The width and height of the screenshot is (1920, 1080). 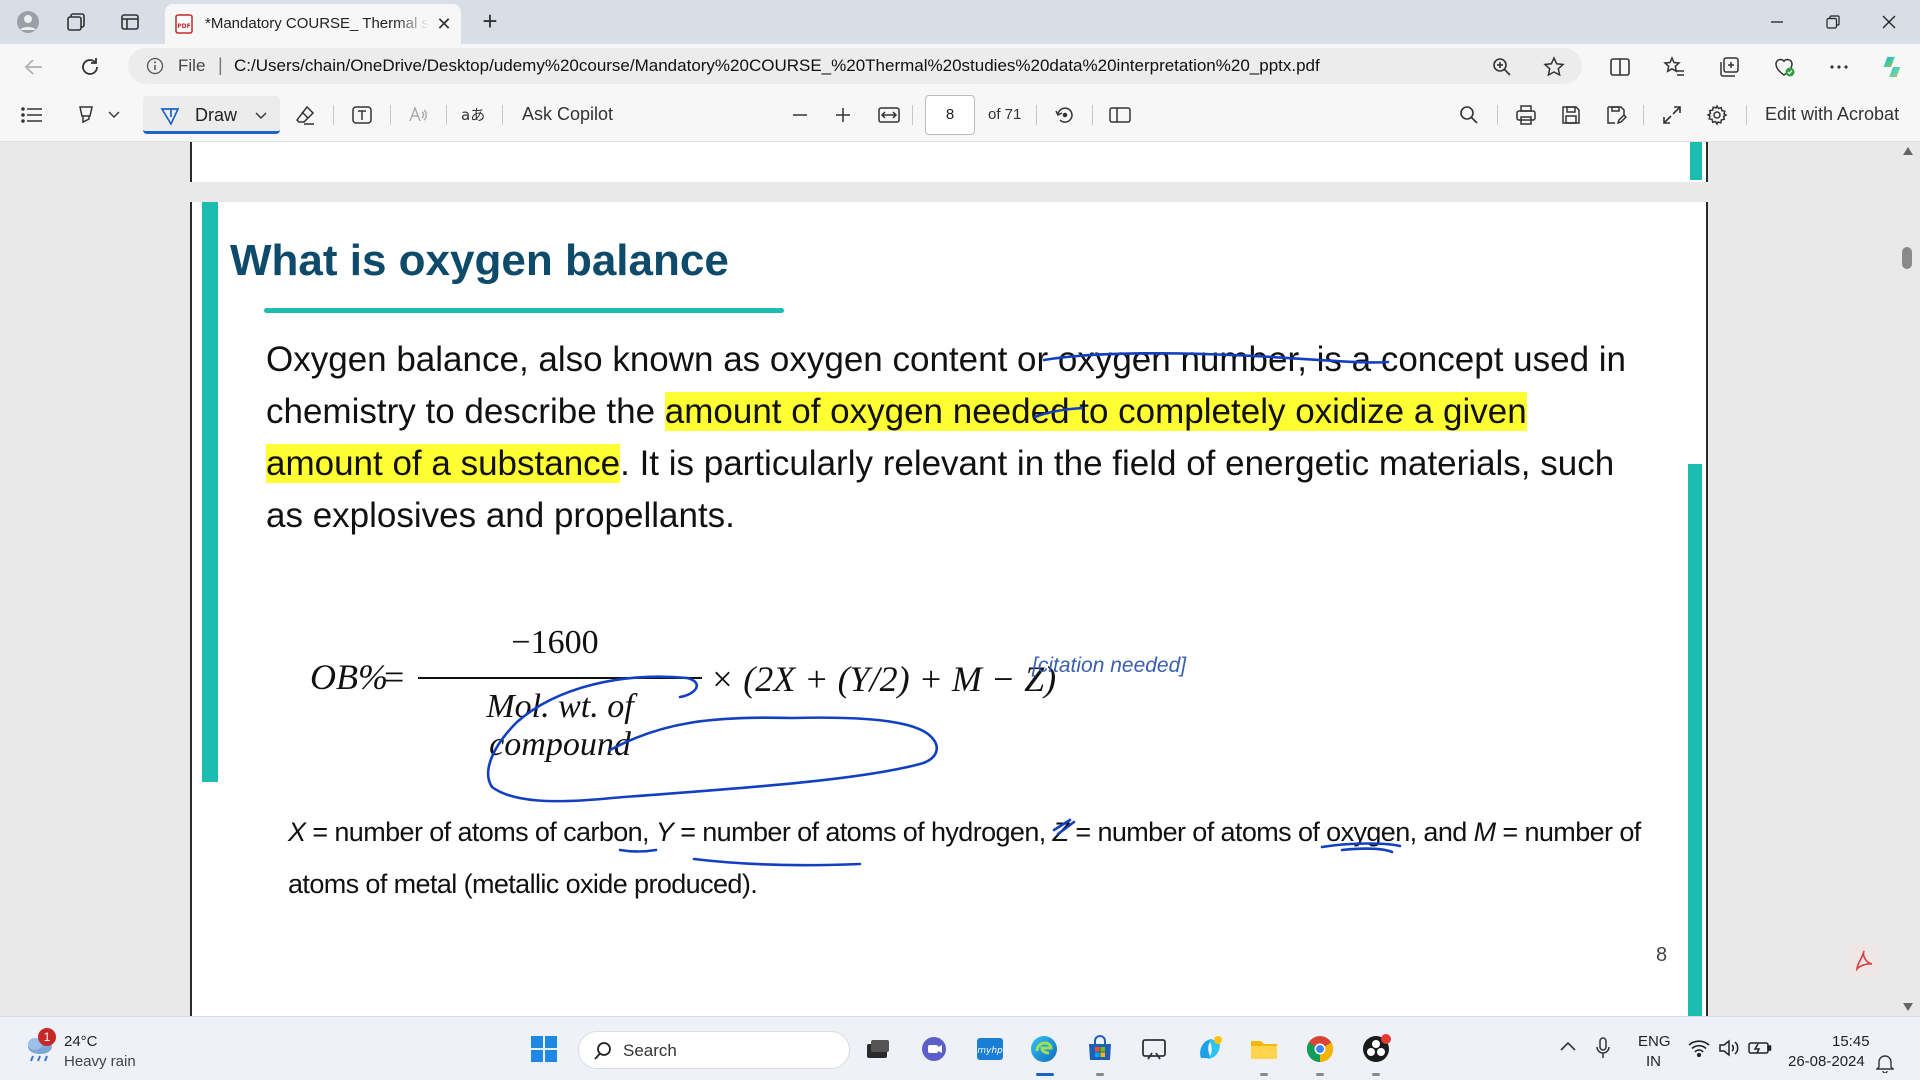 What do you see at coordinates (1674, 67) in the screenshot?
I see `favorites-icon` at bounding box center [1674, 67].